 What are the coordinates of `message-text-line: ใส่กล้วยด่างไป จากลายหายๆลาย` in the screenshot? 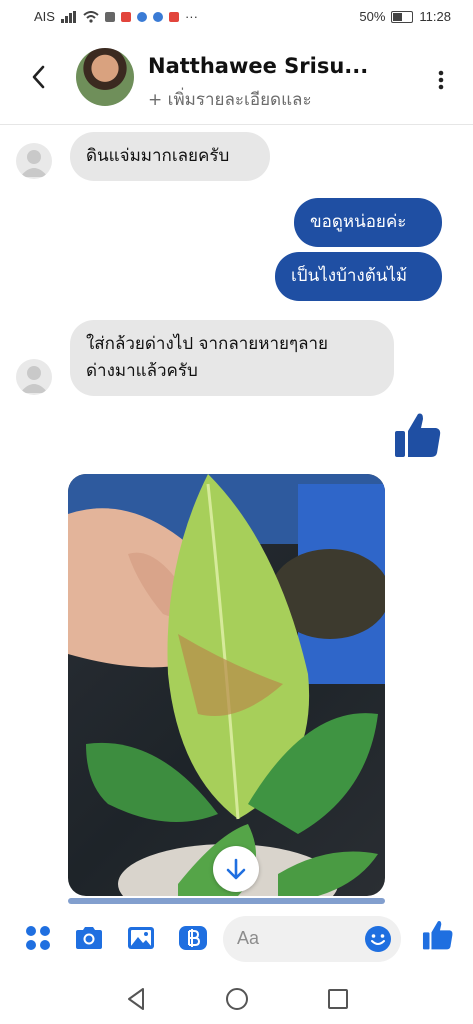 It's located at (207, 344).